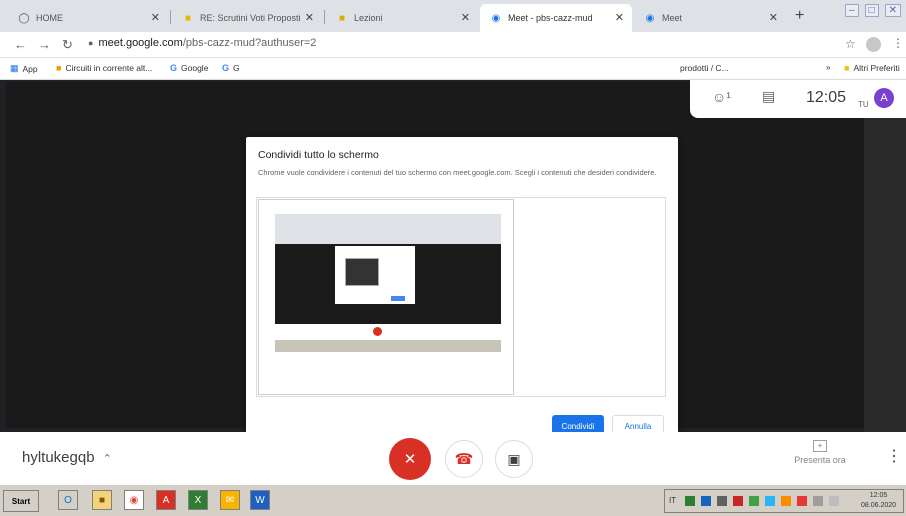 The width and height of the screenshot is (906, 516). I want to click on camera-icon: ▣, so click(514, 458).